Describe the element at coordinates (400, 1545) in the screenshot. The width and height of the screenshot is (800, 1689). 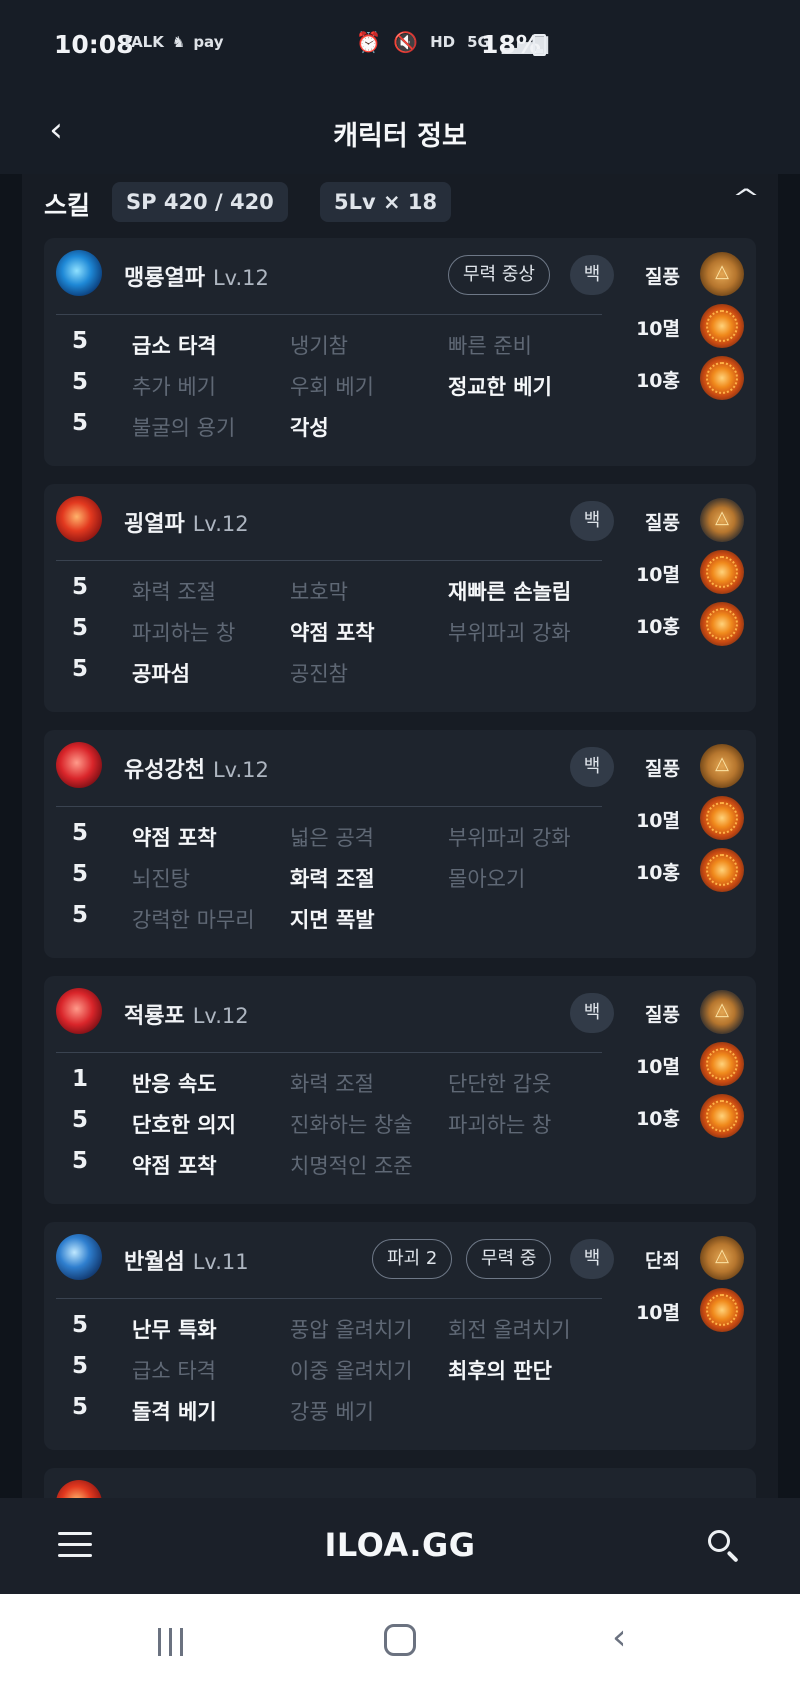
I see `site-logo: ILOA.GG` at that location.